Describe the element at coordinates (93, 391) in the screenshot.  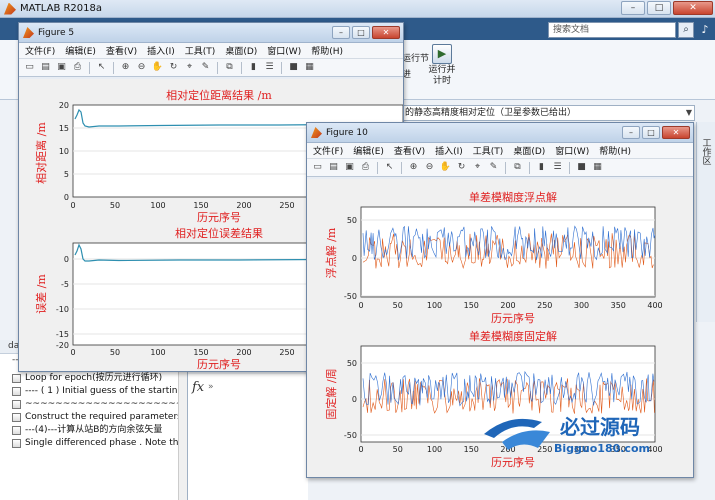
I see `list-item: ---- ( 1 ) Initial guess of the startin` at that location.